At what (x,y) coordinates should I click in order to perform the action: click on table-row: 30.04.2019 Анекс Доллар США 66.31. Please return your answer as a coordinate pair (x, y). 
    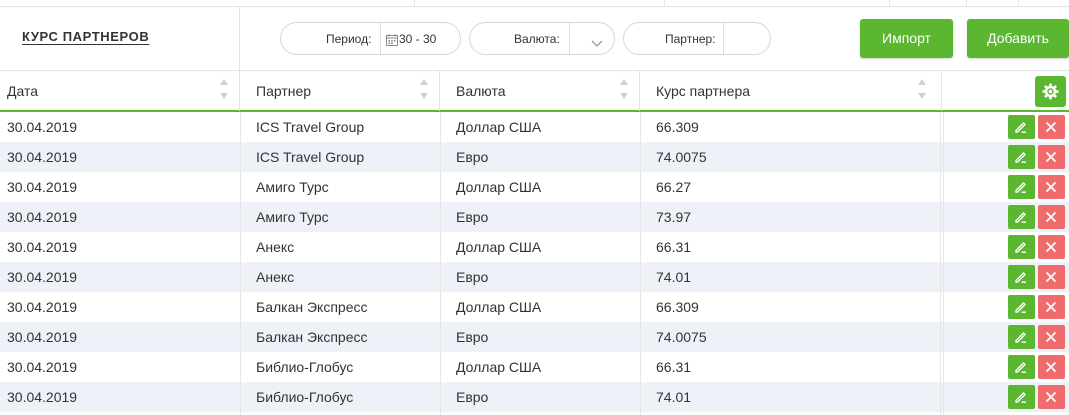
    Looking at the image, I should click on (534, 247).